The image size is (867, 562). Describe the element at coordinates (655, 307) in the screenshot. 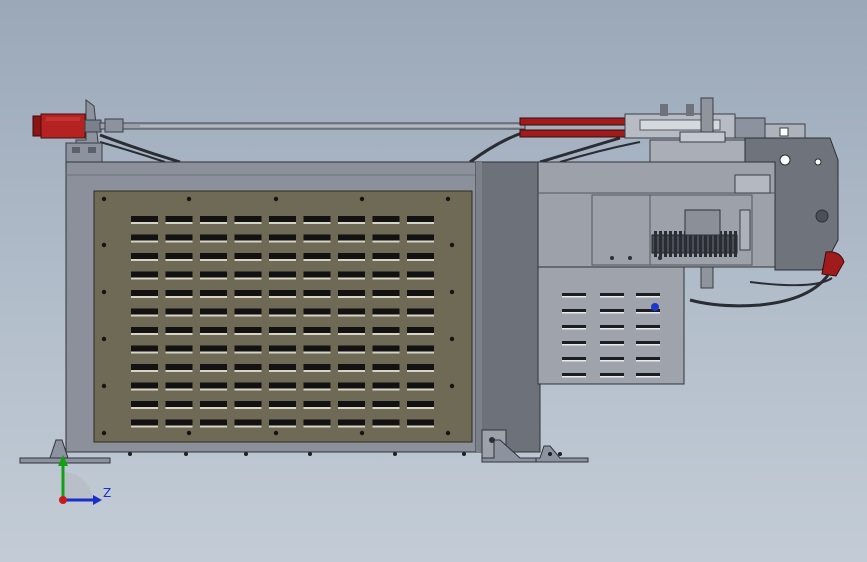

I see `indicator-light` at that location.